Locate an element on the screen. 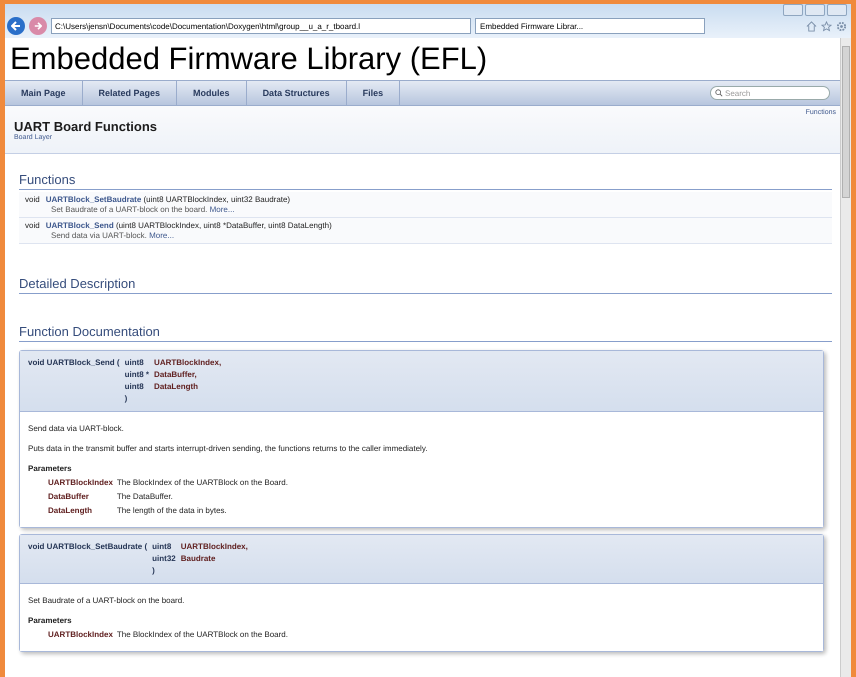 The image size is (856, 677). maximize-button is located at coordinates (815, 10).